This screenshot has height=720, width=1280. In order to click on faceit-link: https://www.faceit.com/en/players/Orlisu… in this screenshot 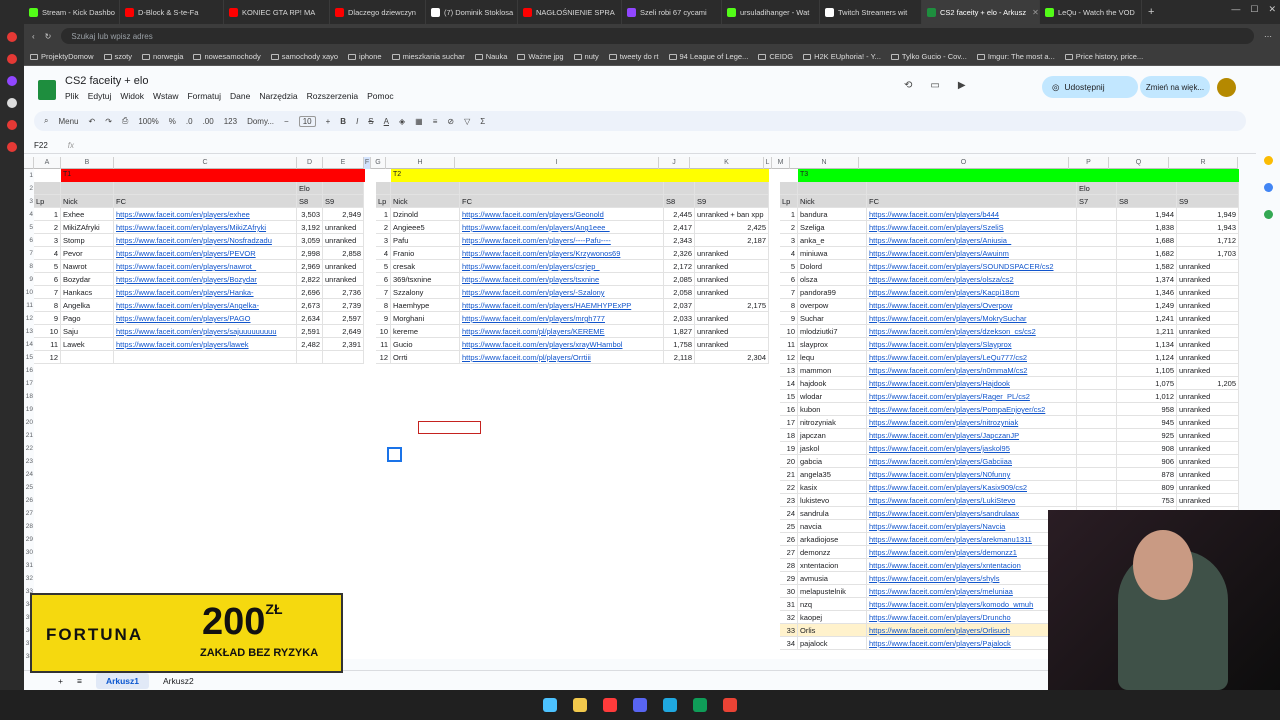, I will do `click(972, 630)`.